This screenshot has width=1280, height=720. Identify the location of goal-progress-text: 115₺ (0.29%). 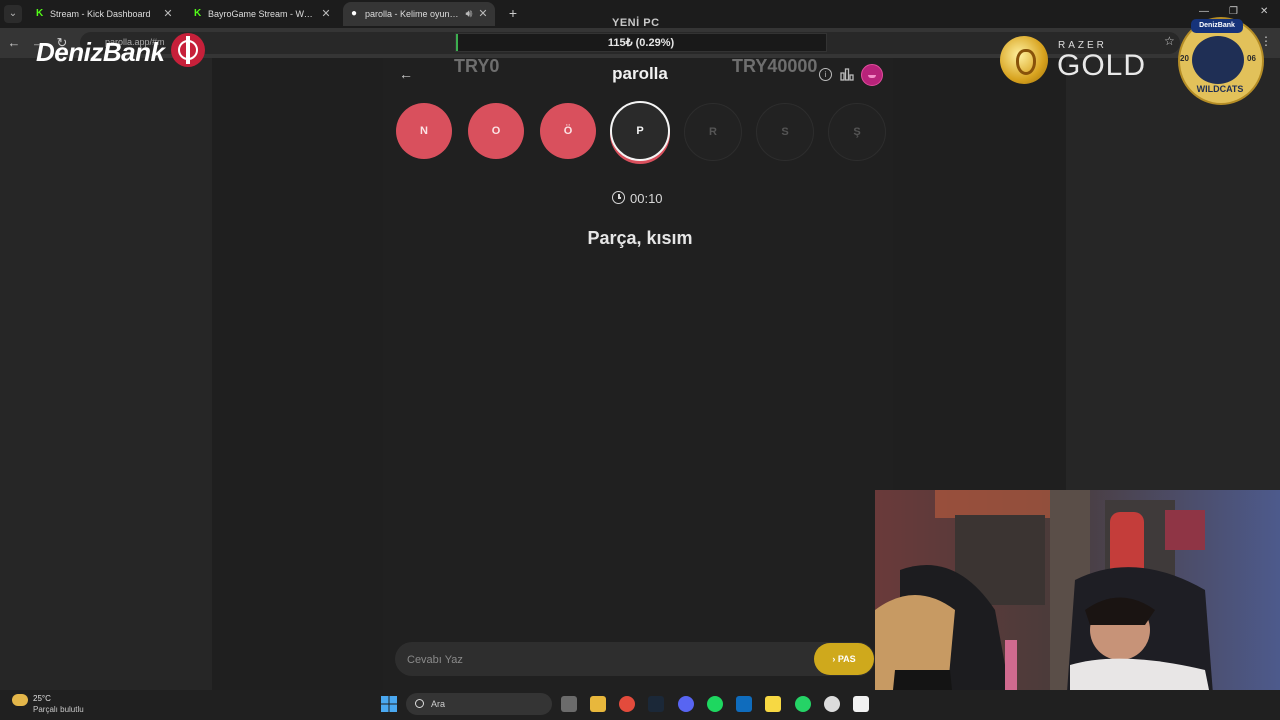
(641, 43).